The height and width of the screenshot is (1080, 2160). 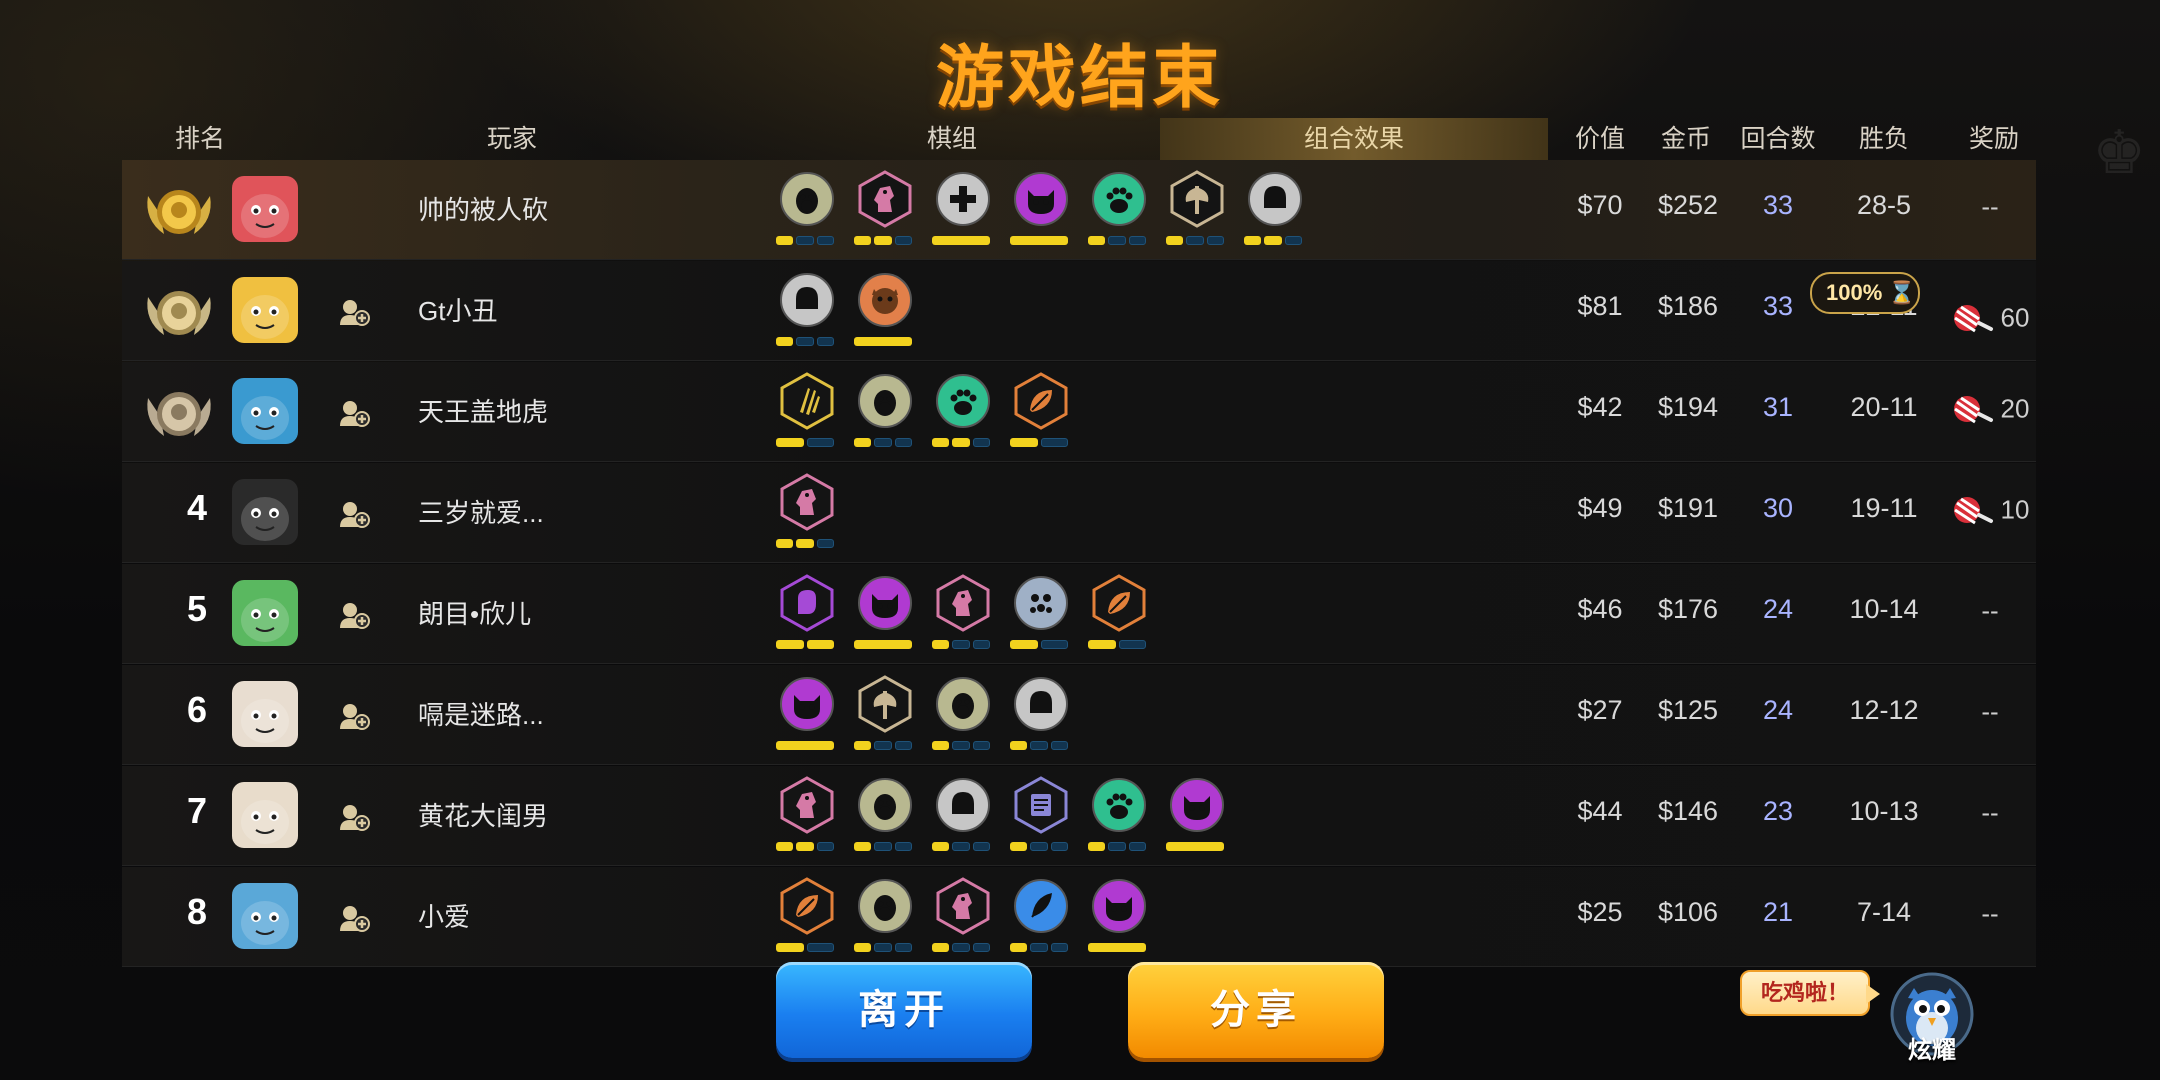 I want to click on synergy-fist, so click(x=807, y=617).